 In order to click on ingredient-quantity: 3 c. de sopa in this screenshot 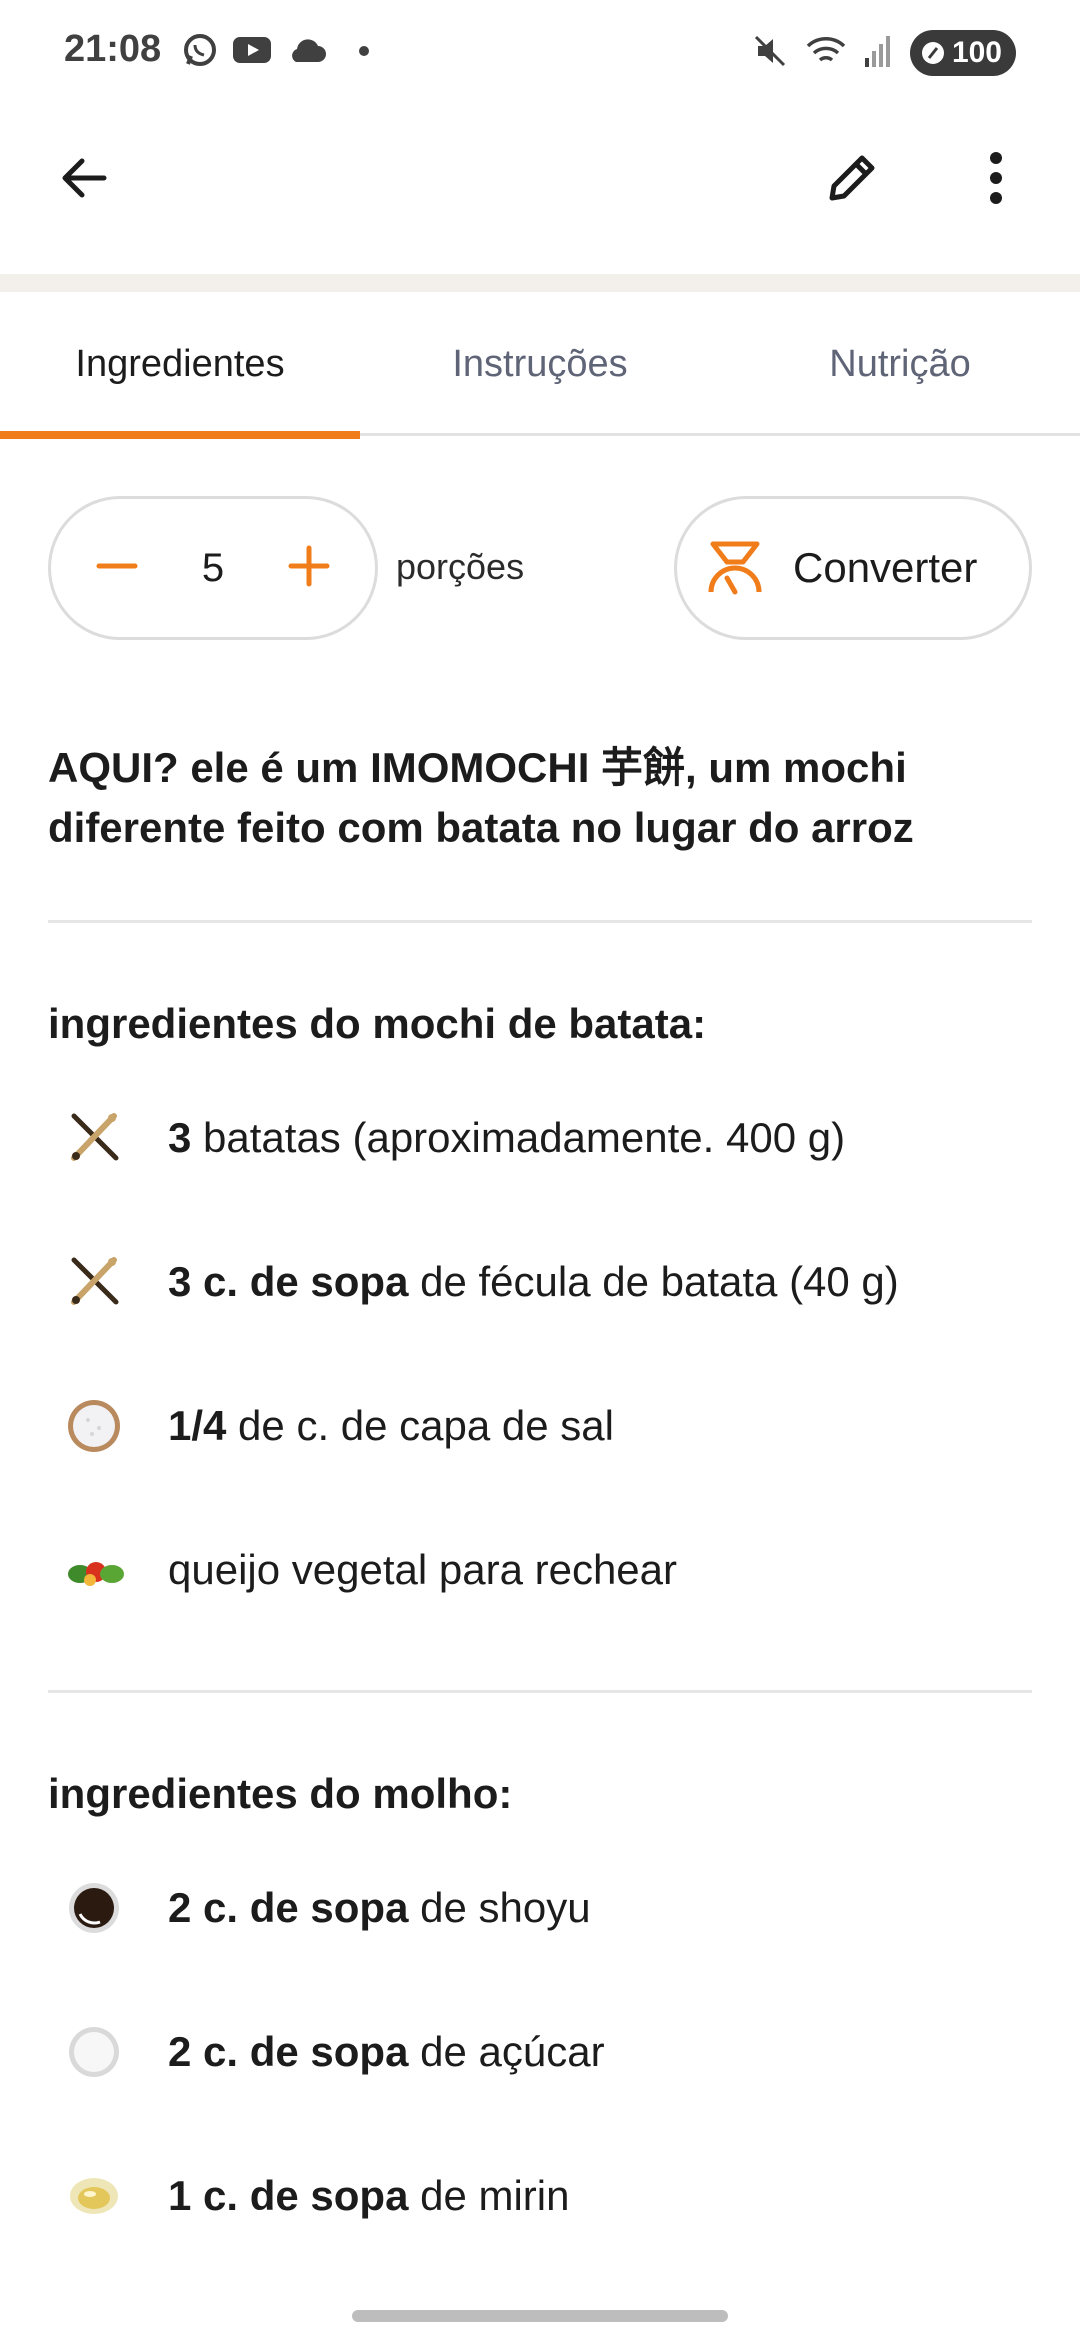, I will do `click(288, 1281)`.